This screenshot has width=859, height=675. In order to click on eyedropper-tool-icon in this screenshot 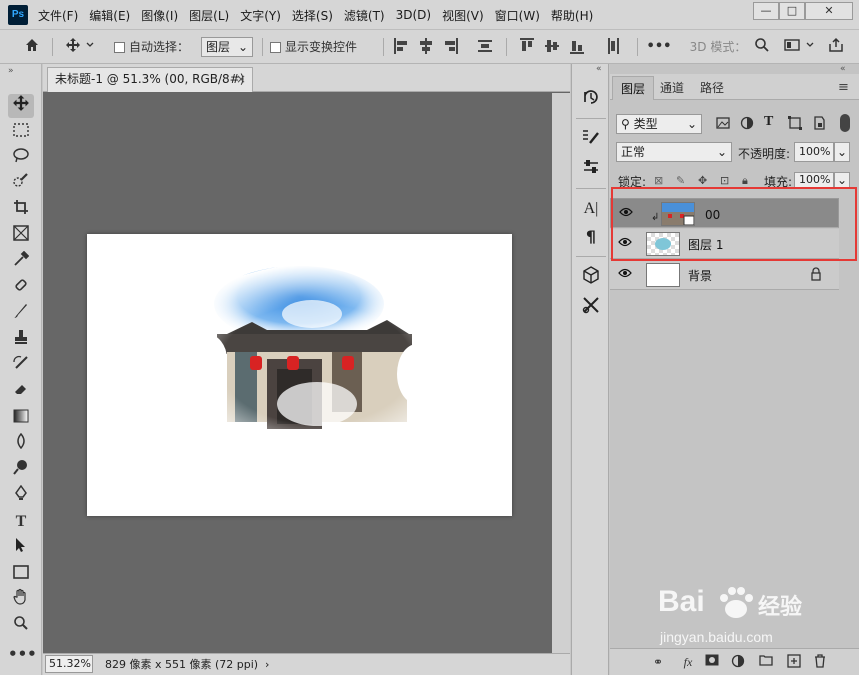, I will do `click(21, 262)`.